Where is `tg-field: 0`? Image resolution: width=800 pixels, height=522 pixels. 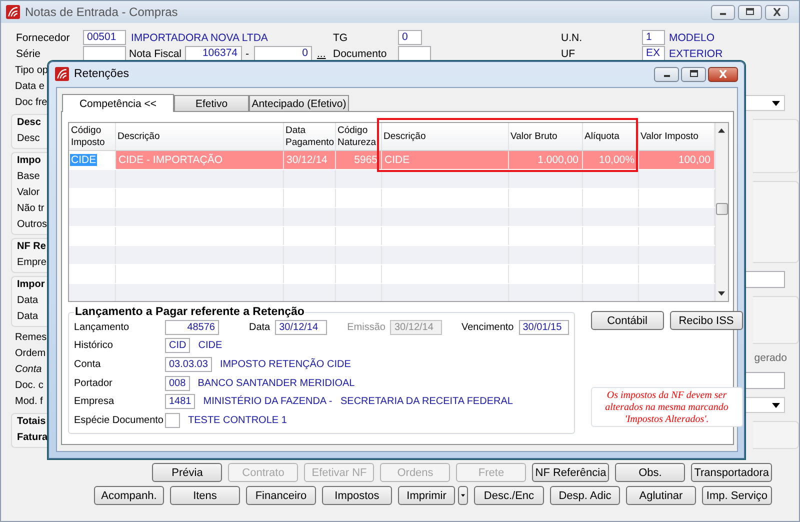 tg-field: 0 is located at coordinates (410, 37).